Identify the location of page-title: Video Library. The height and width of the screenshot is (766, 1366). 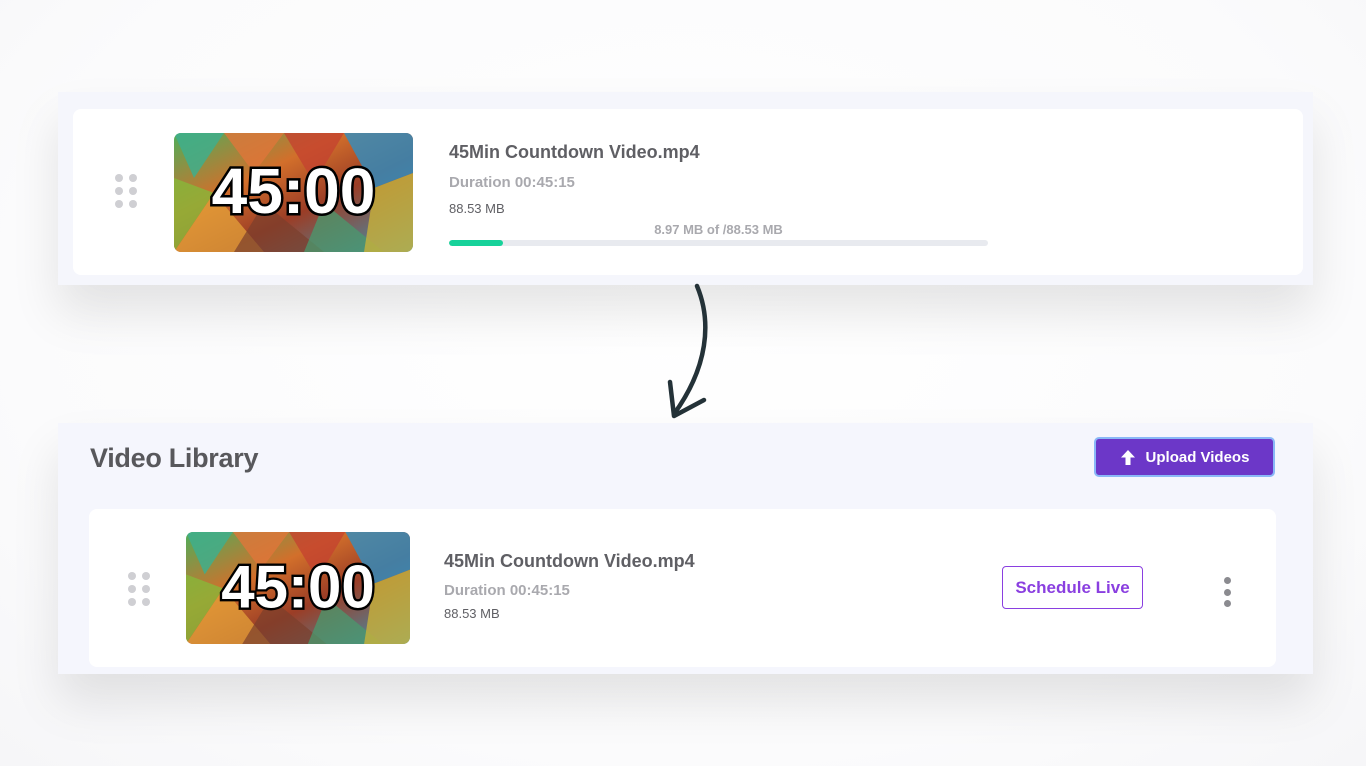
(174, 458).